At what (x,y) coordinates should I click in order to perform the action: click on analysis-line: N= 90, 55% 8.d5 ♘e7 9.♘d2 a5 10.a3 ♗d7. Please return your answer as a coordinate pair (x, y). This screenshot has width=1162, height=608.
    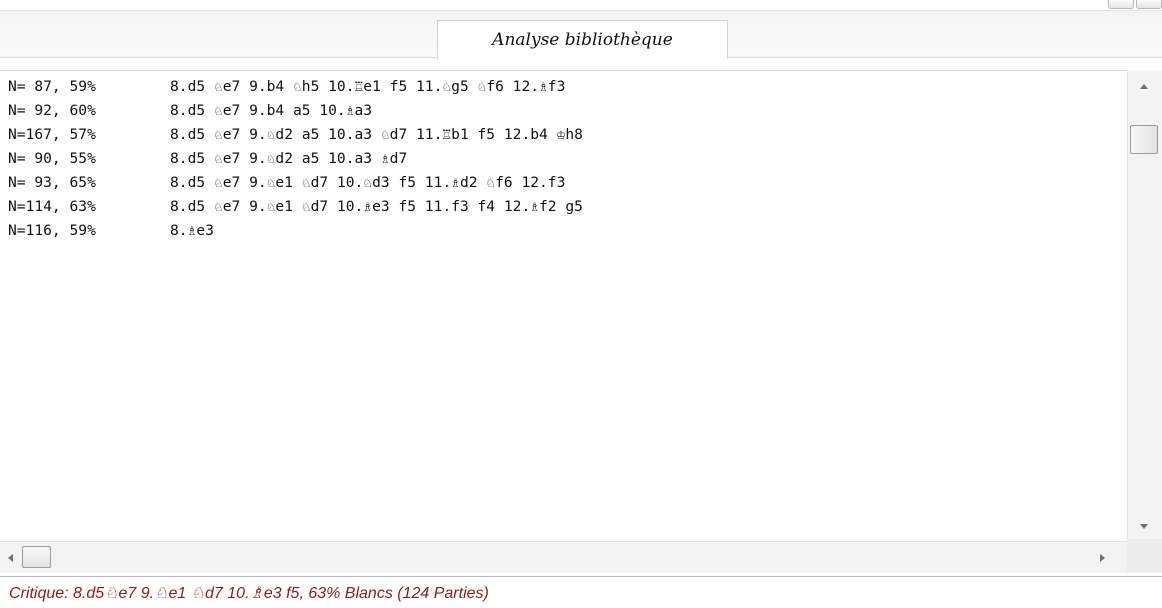
    Looking at the image, I should click on (565, 162).